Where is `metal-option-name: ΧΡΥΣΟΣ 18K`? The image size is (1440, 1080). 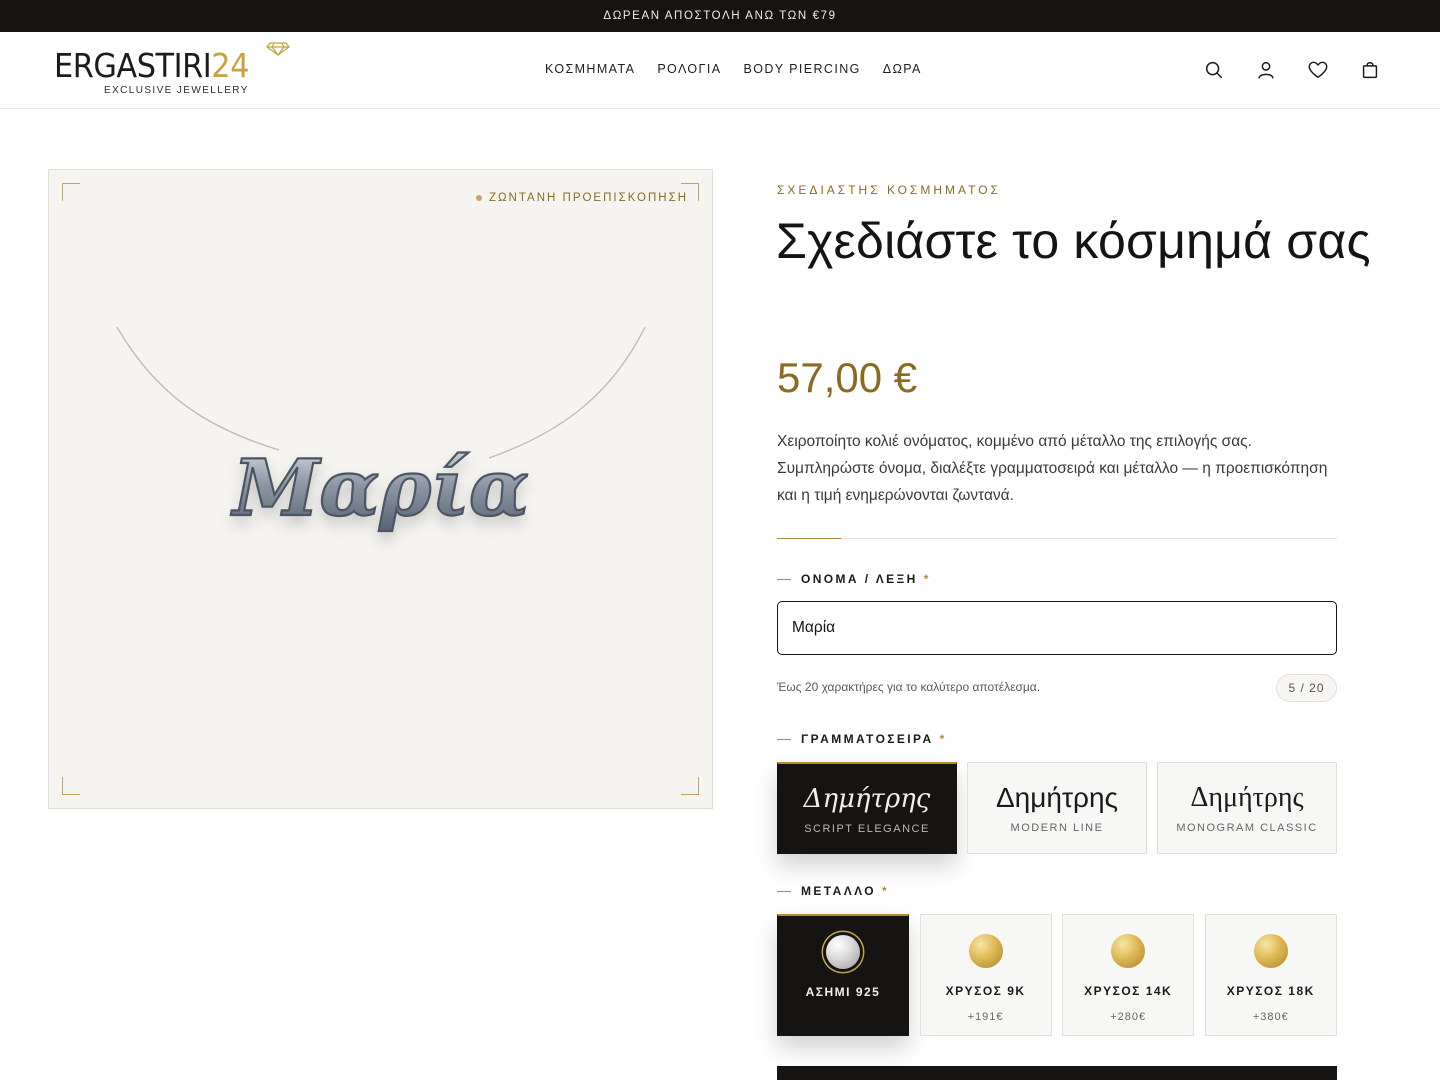
metal-option-name: ΧΡΥΣΟΣ 18K is located at coordinates (1270, 991).